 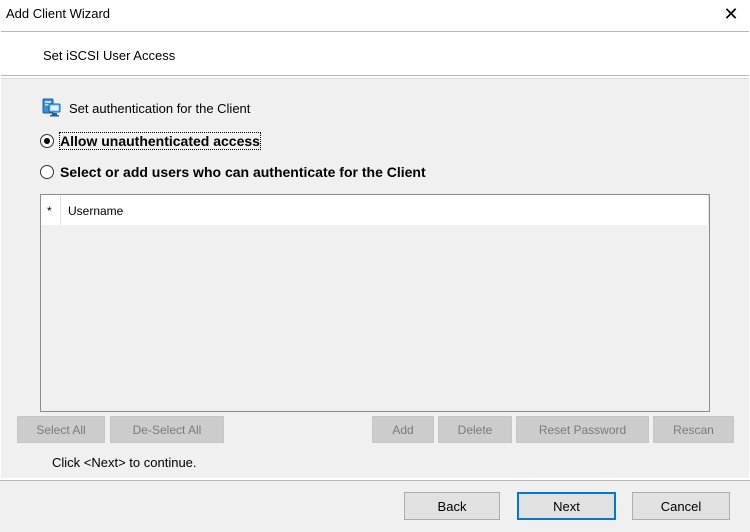 I want to click on wizard-header: Set iSCSI User Access, so click(x=375, y=53).